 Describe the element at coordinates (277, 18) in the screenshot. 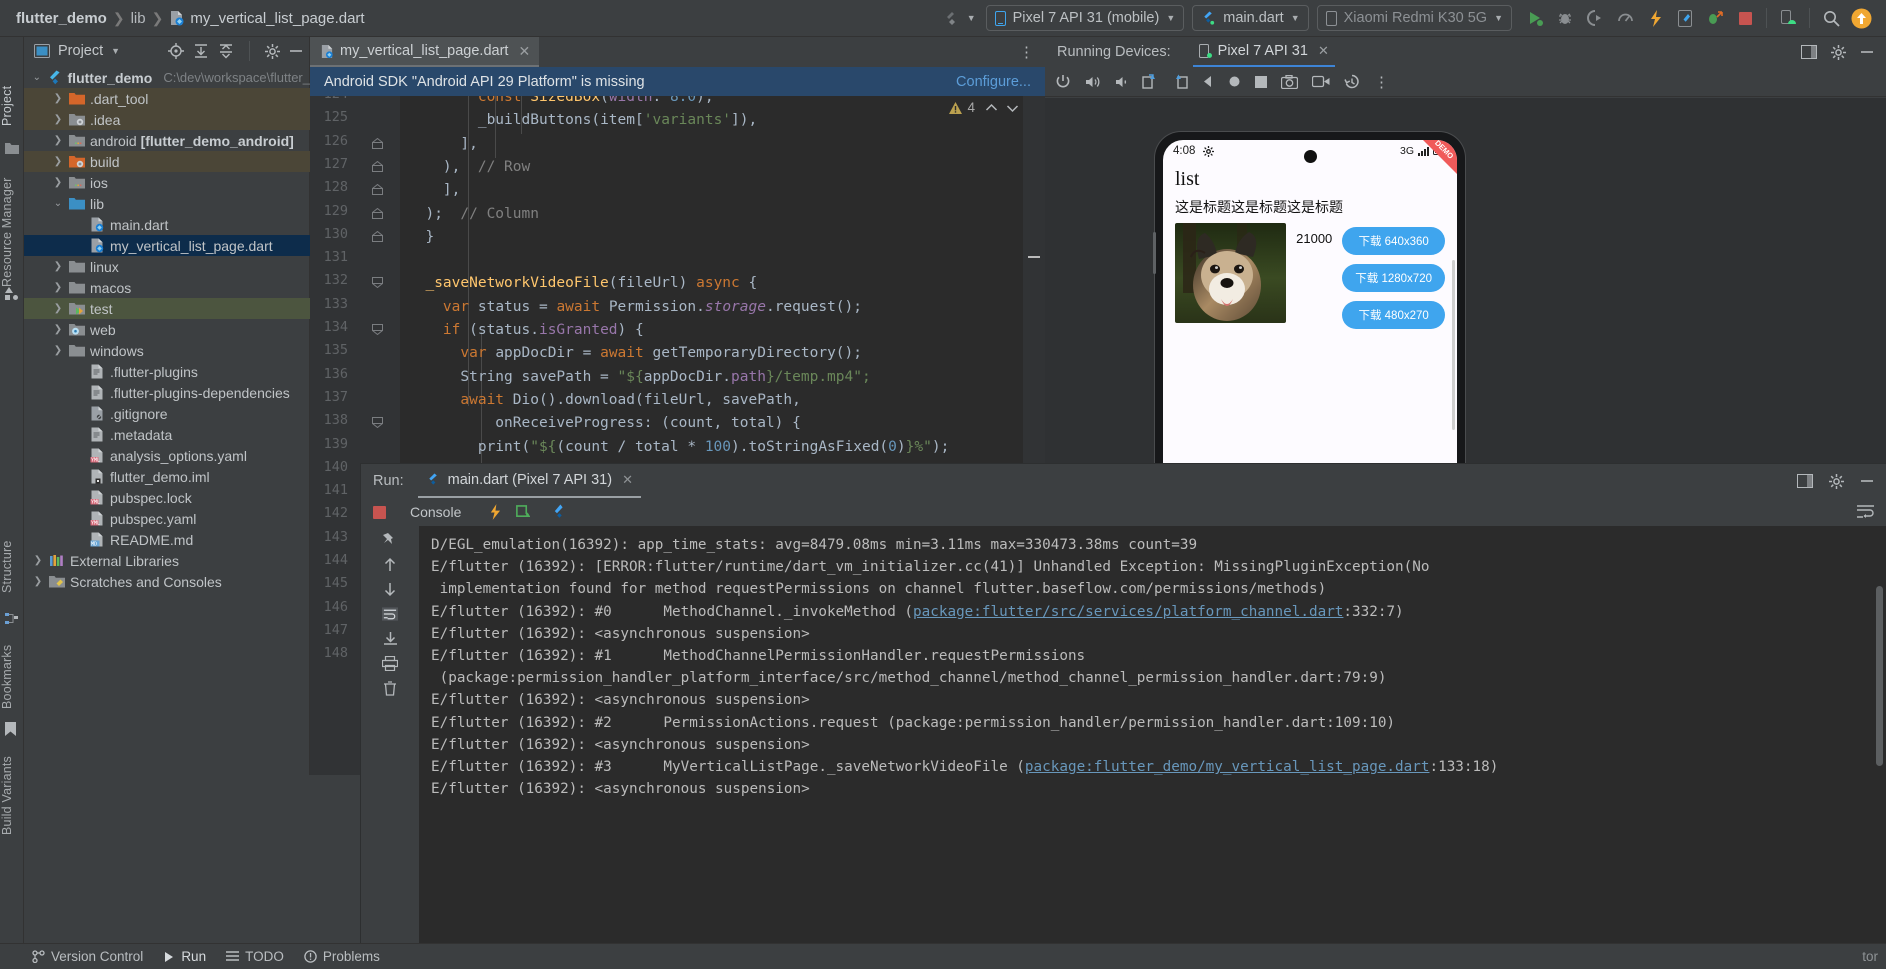

I see `breadcrumb-file: my_vertical_list_page.dart` at that location.